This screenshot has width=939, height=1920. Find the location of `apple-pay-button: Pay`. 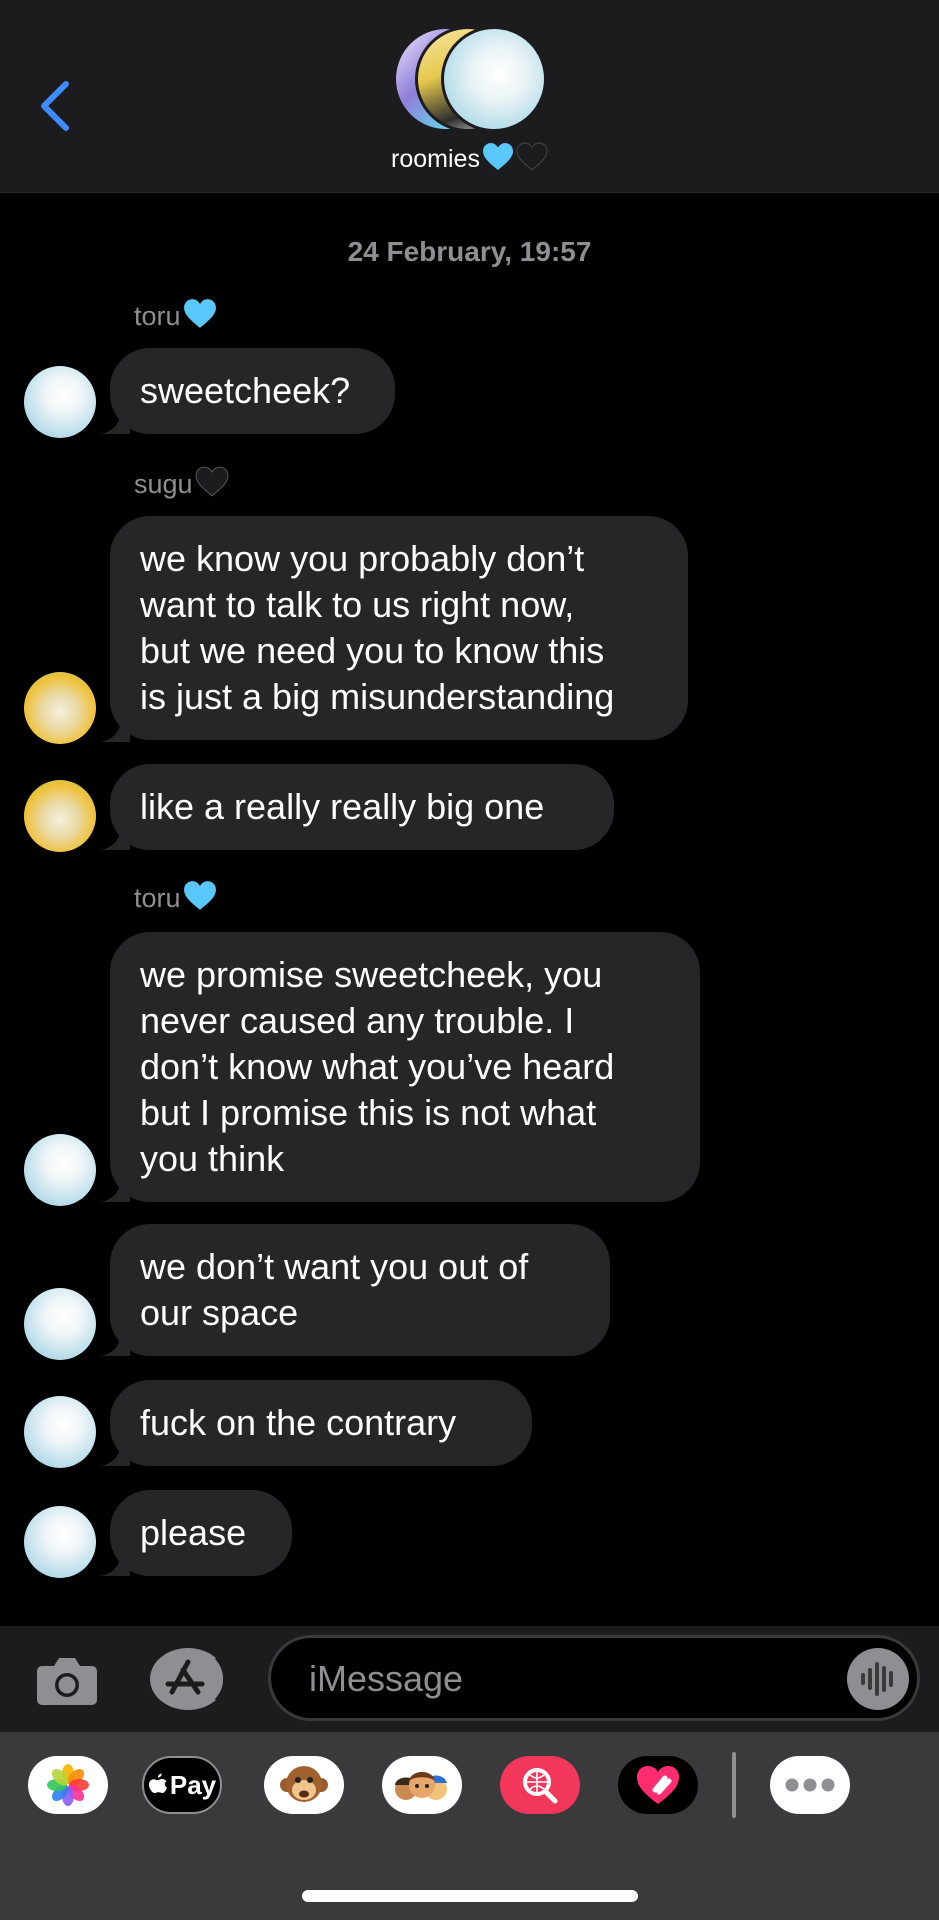

apple-pay-button: Pay is located at coordinates (182, 1785).